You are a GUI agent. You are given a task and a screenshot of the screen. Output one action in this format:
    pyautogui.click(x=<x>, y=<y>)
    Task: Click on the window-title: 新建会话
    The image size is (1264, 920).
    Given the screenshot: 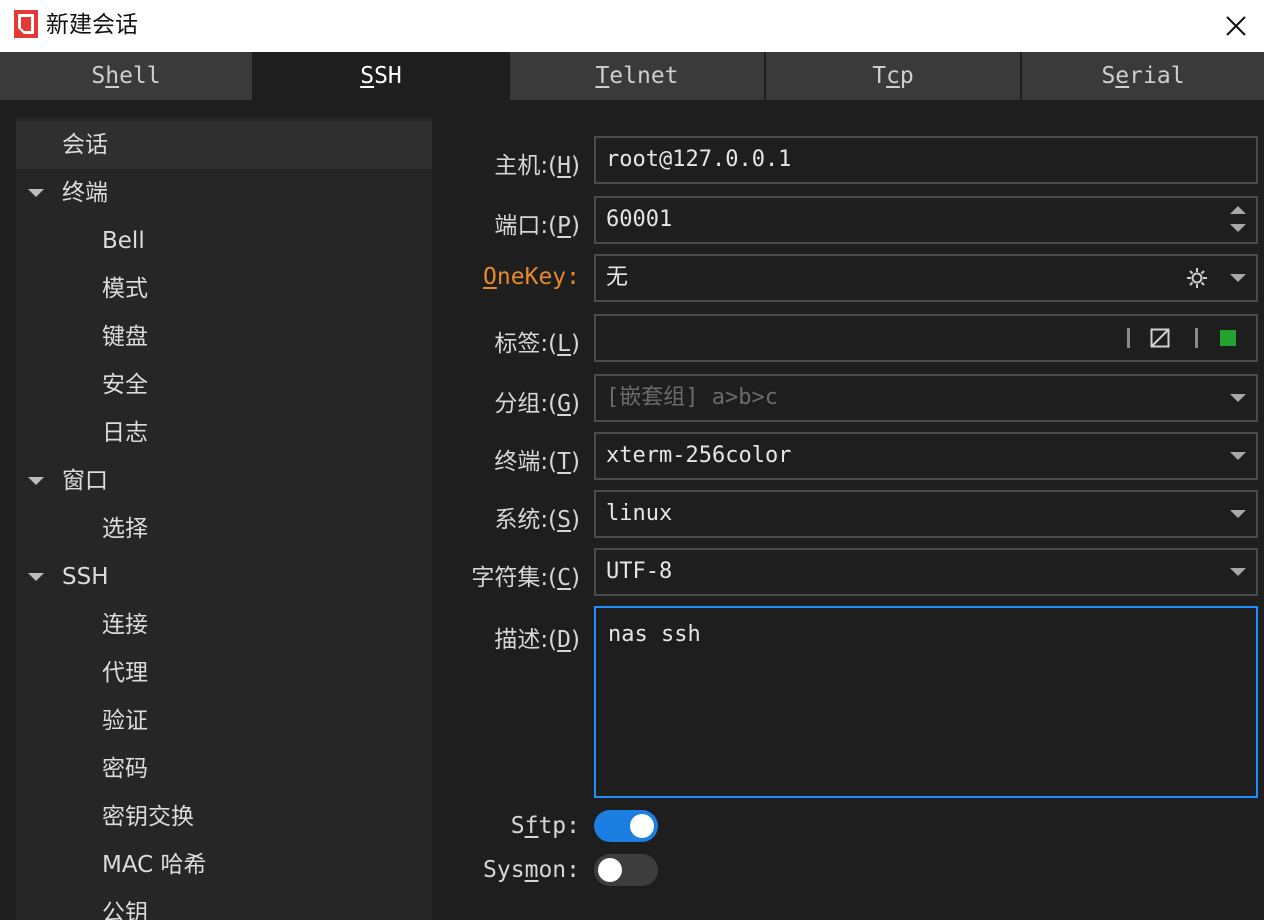 What is the action you would take?
    pyautogui.click(x=92, y=25)
    